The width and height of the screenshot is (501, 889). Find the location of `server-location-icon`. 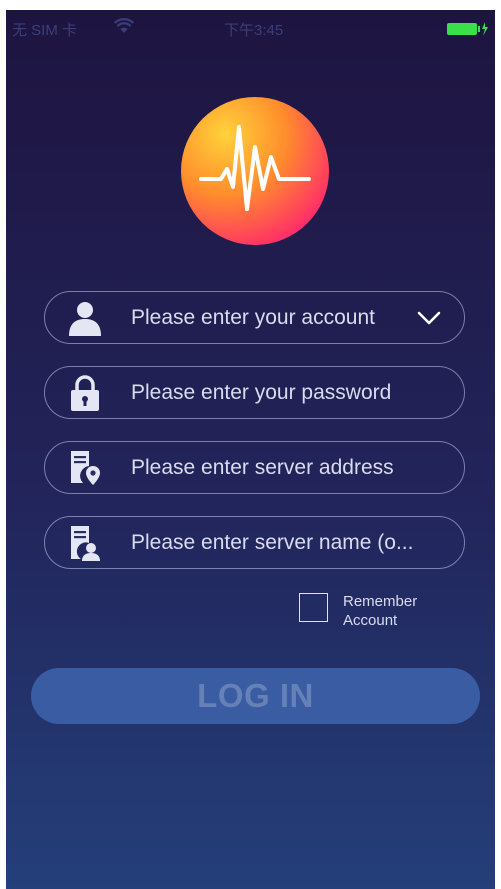

server-location-icon is located at coordinates (85, 468).